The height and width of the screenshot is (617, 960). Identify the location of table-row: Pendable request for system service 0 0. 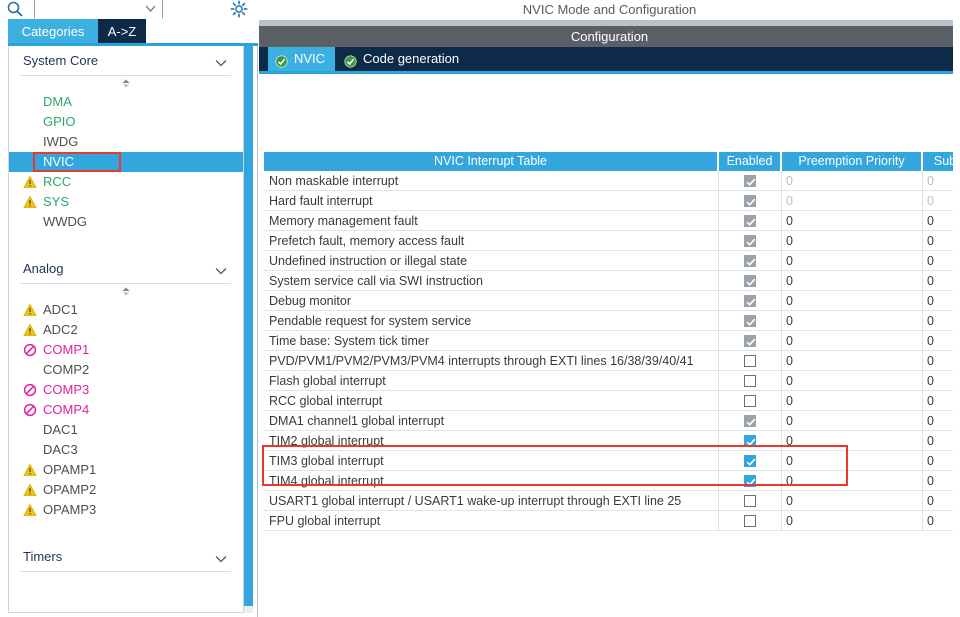
(612, 321).